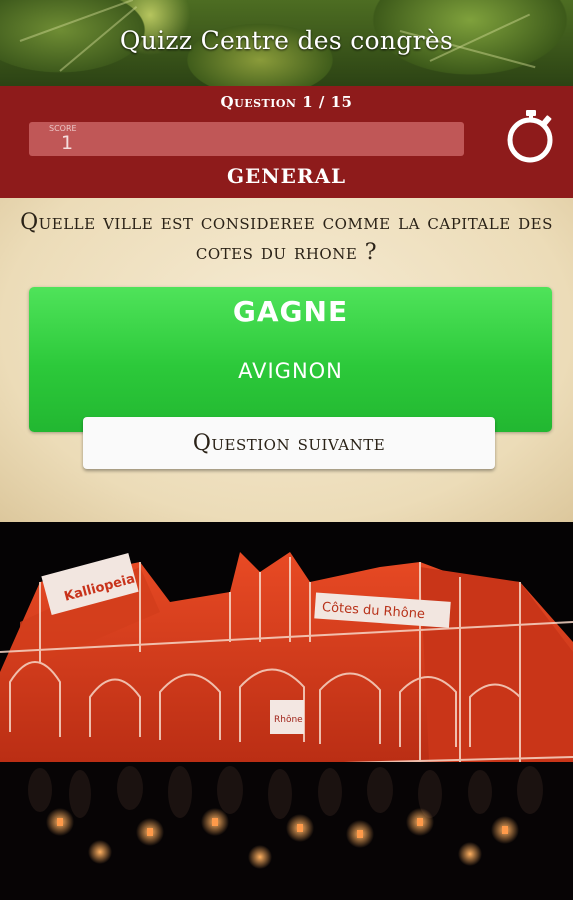  I want to click on correct-answer: AVIGNON, so click(290, 371).